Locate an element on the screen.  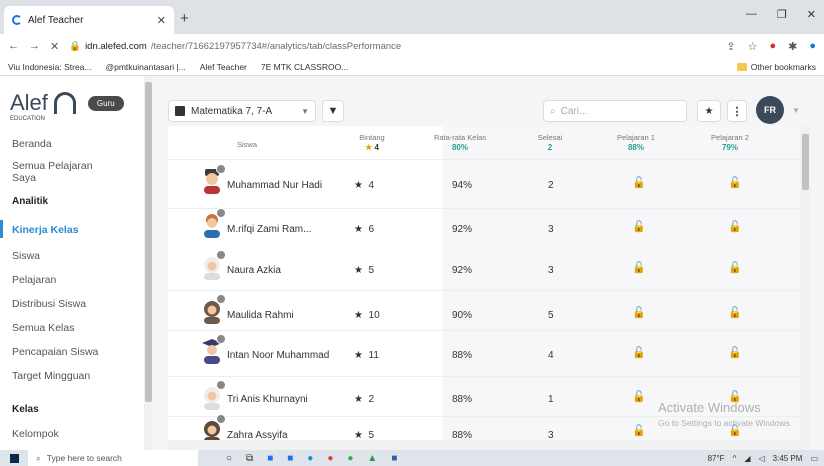
stars-value: 2 is located at coordinates (371, 399).